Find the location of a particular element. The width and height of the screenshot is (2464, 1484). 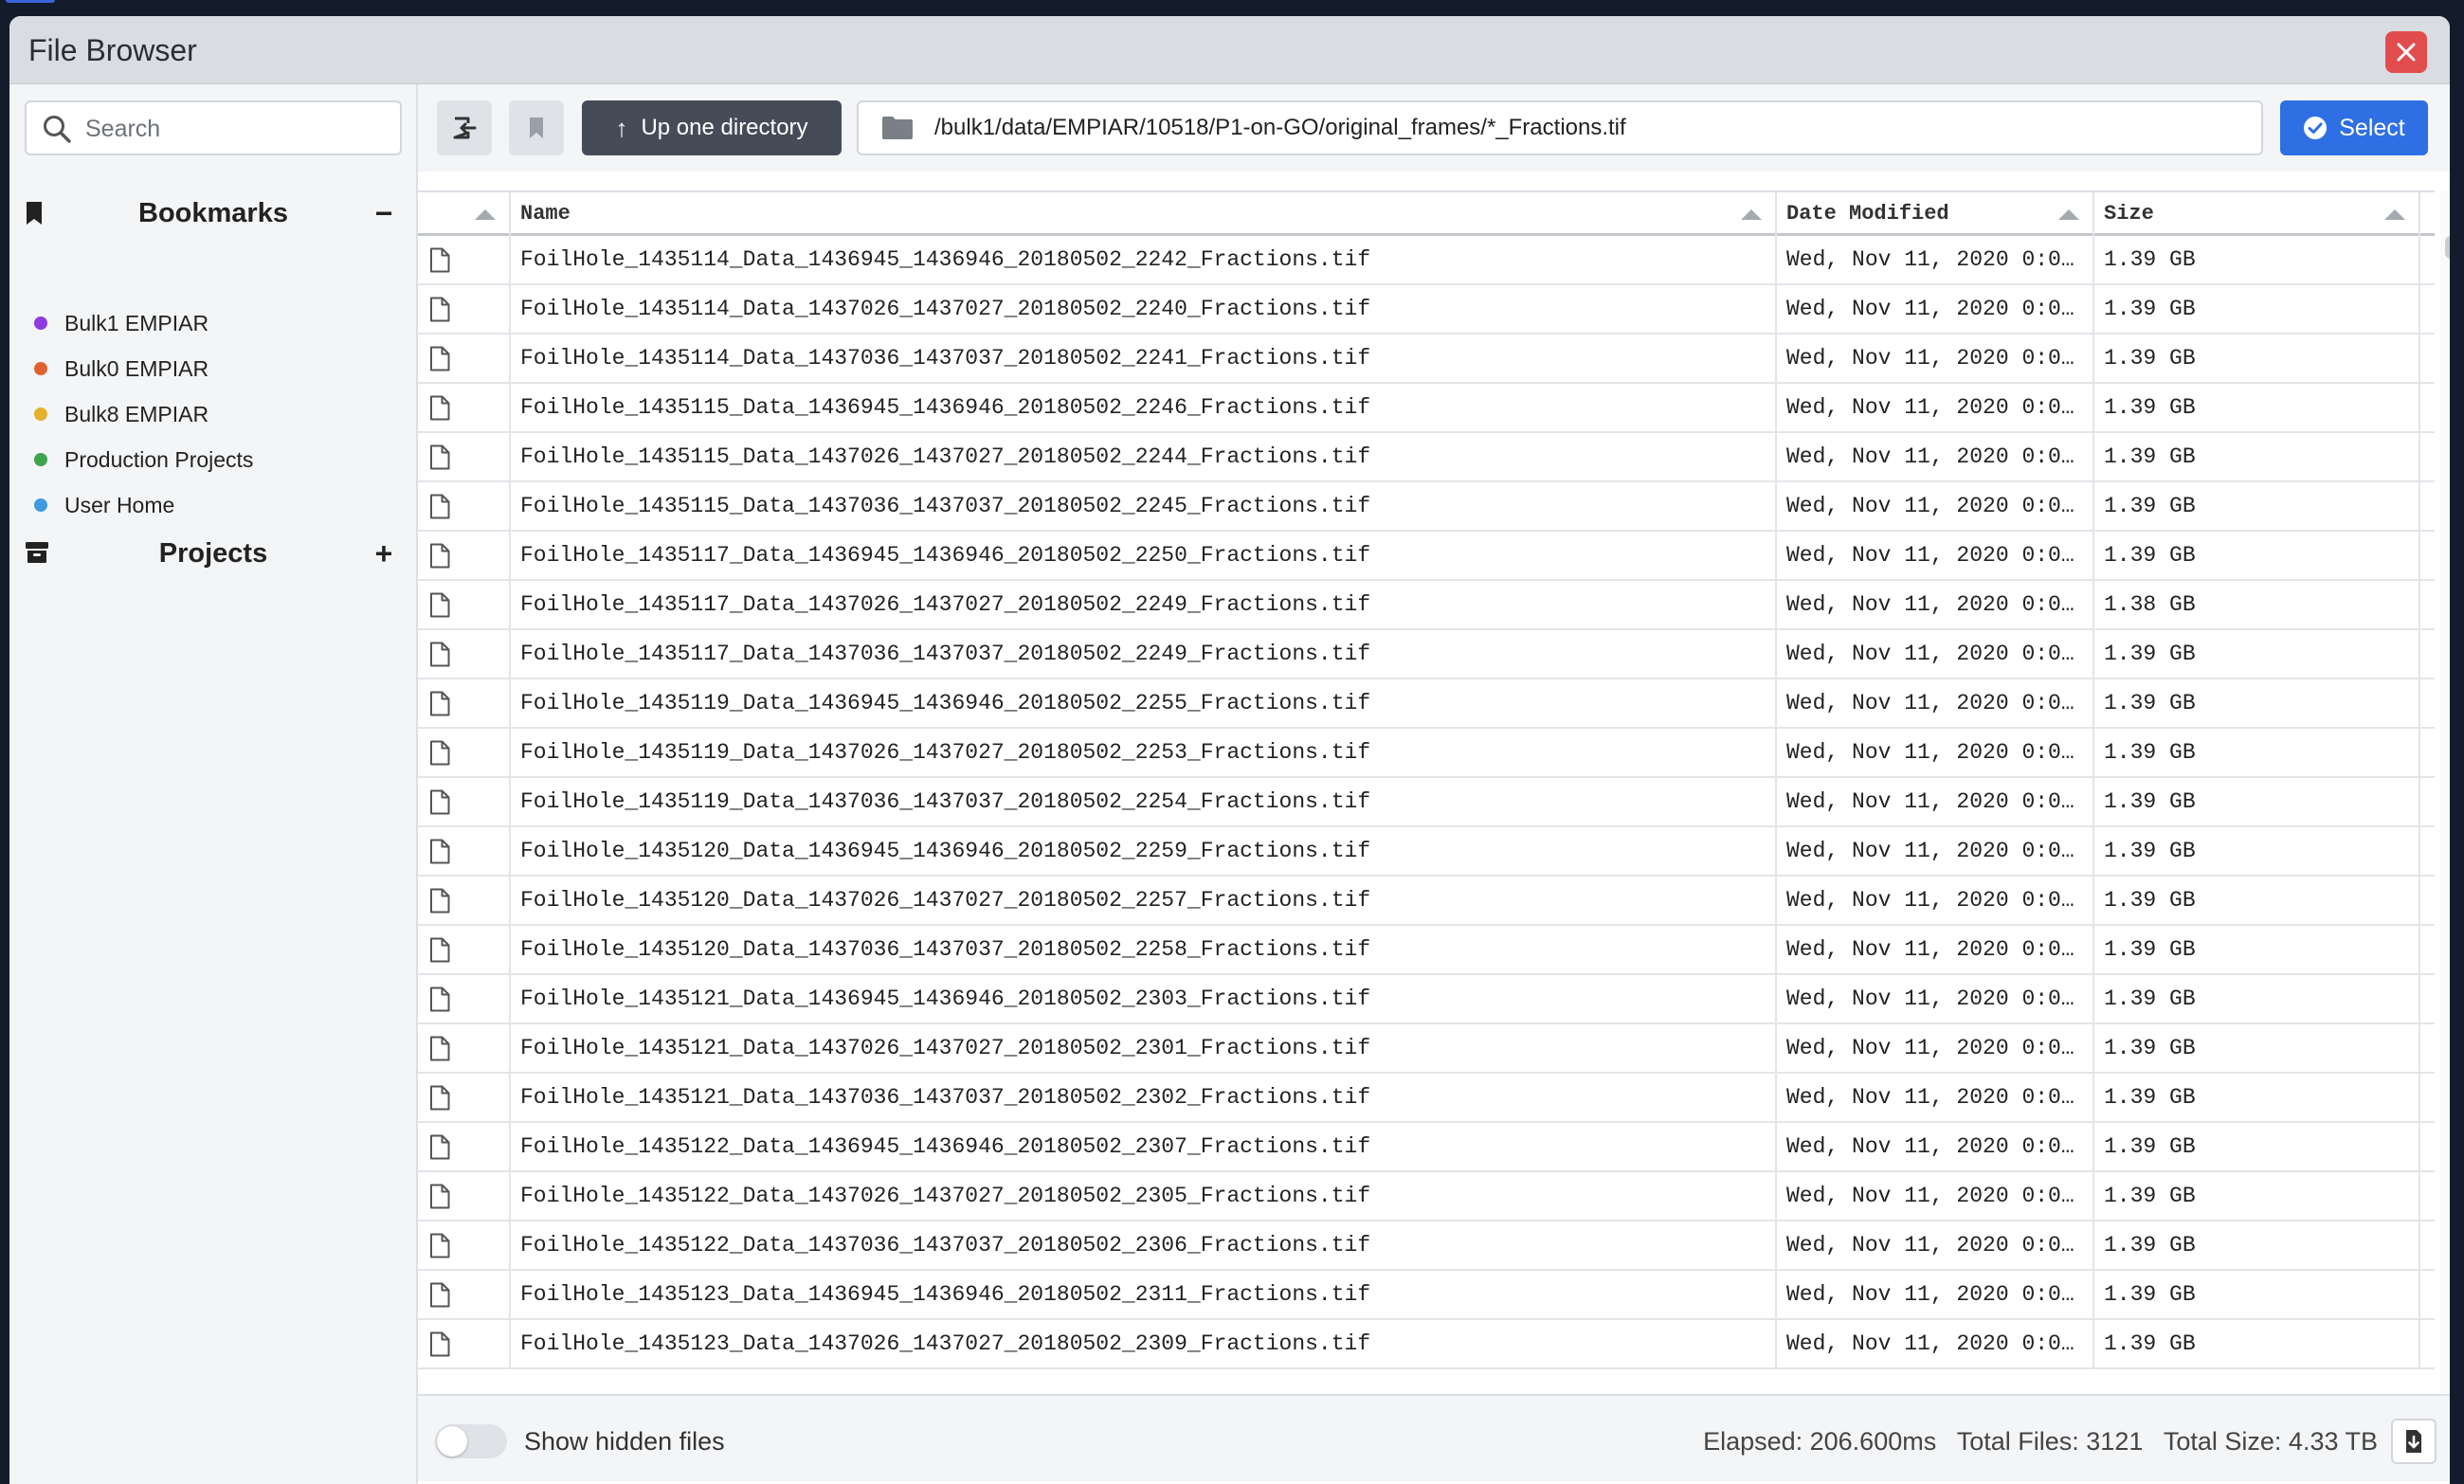

select-button: Select is located at coordinates (2354, 127).